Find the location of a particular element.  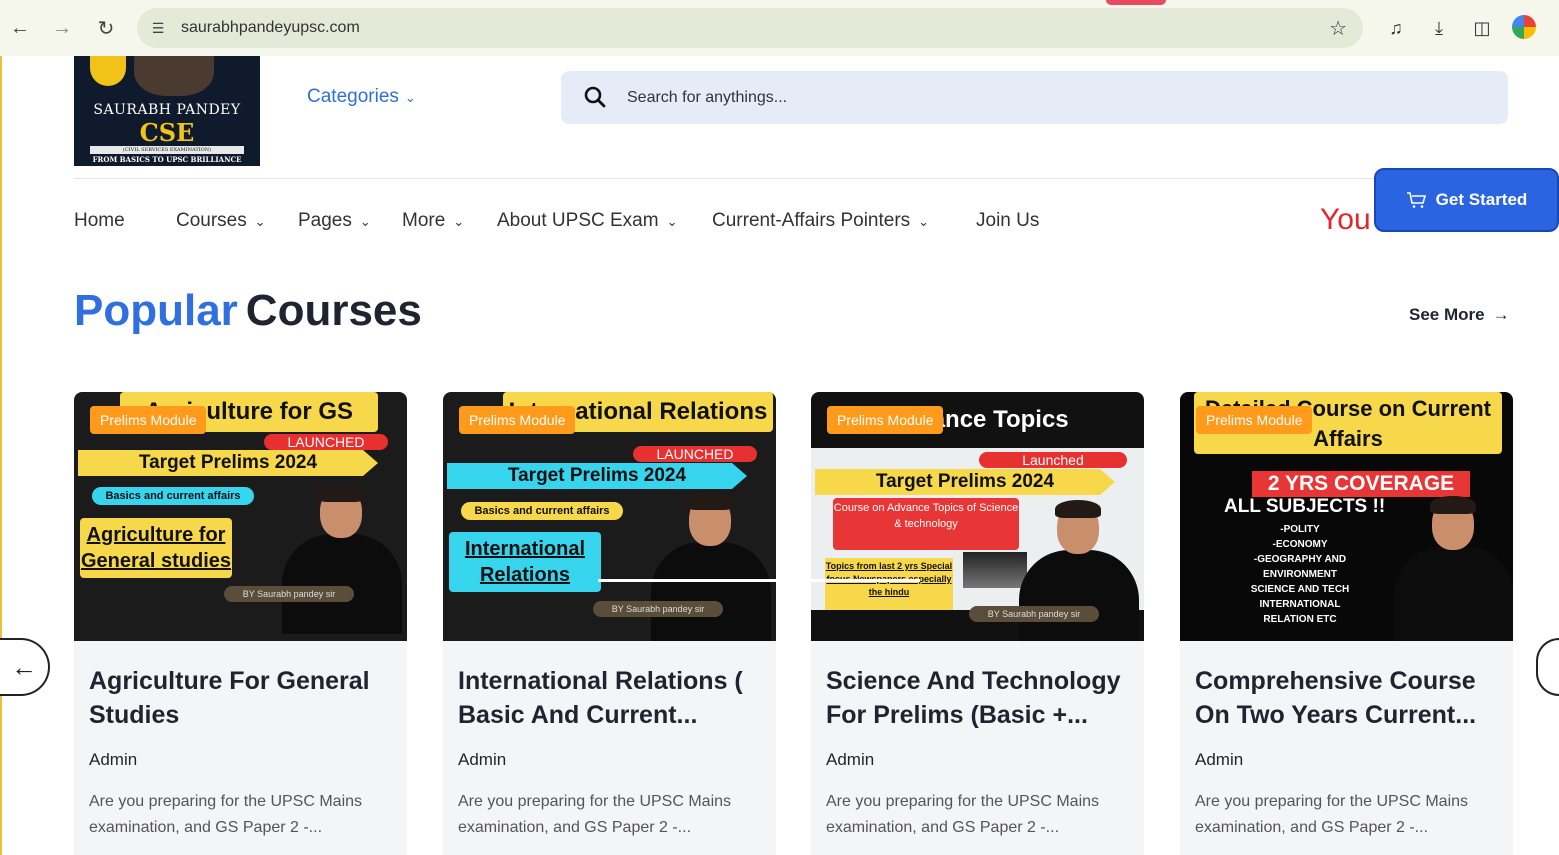

nav-item-label: Join Us is located at coordinates (1008, 220).